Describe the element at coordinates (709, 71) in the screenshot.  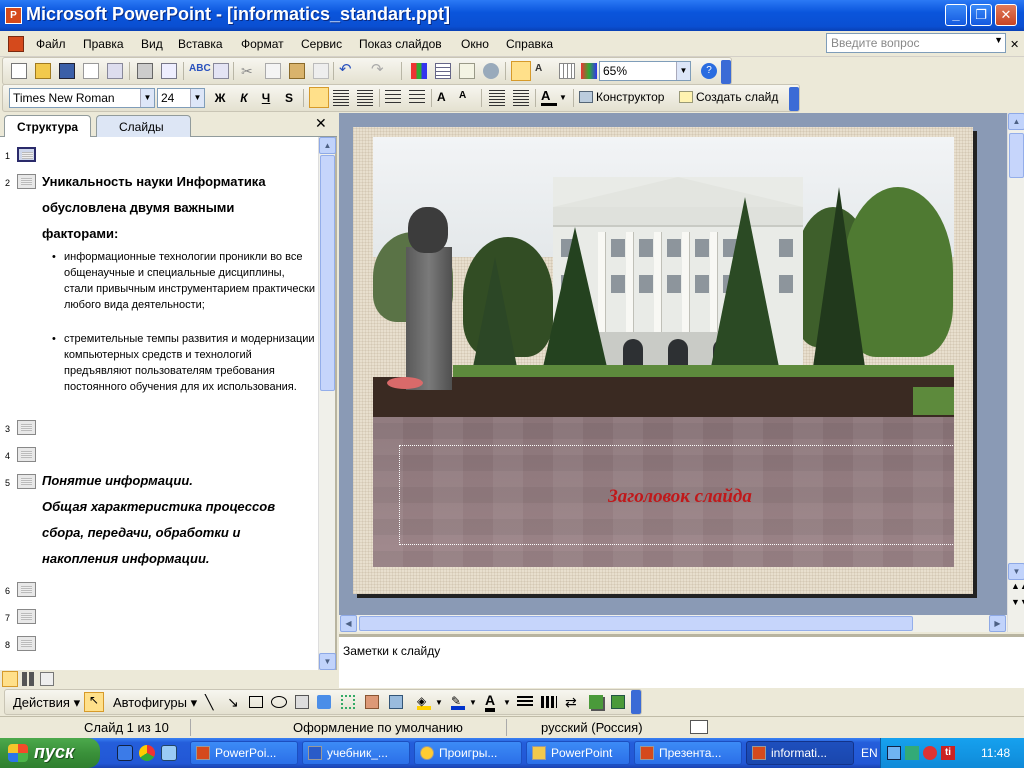
I see `help-icon: ?` at that location.